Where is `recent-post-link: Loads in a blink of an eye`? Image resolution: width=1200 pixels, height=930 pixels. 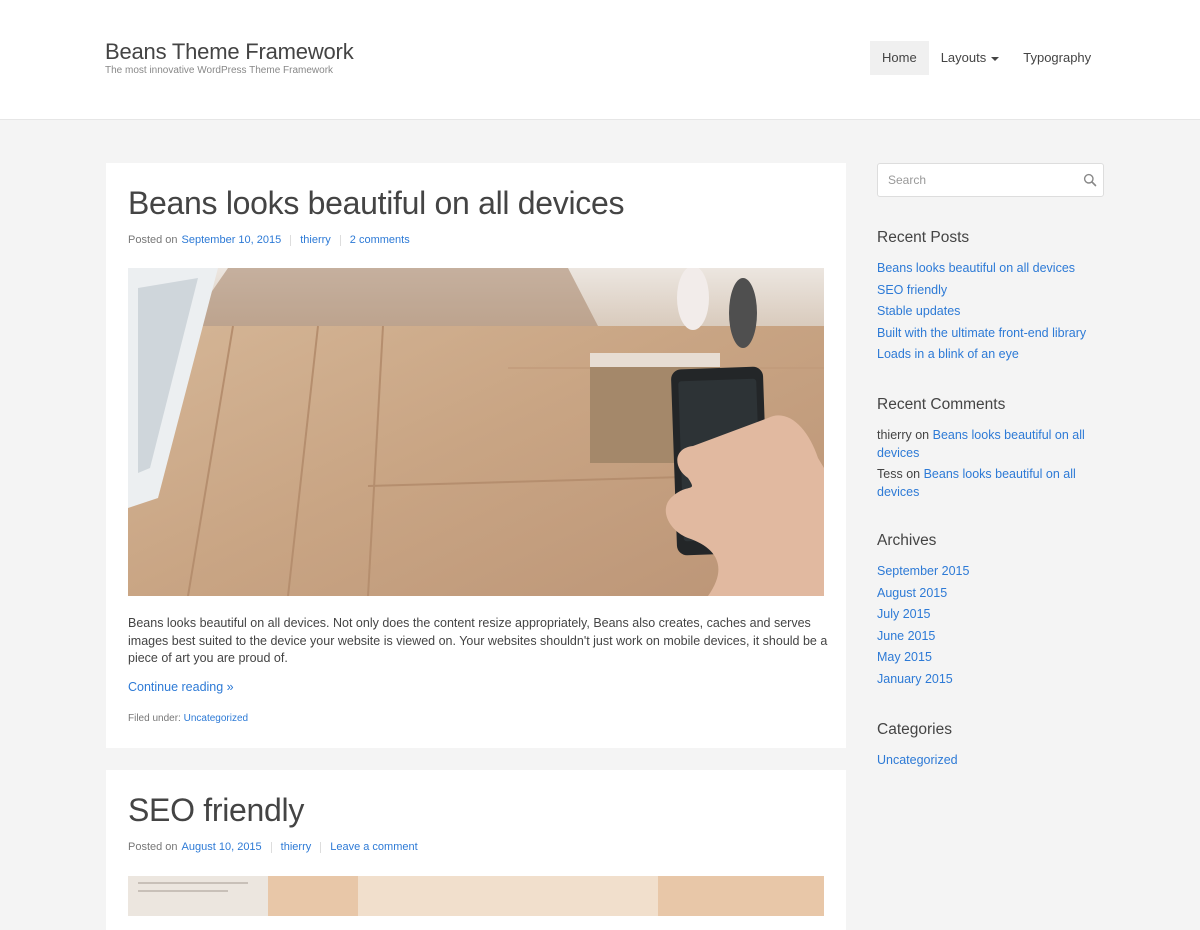
recent-post-link: Loads in a blink of an eye is located at coordinates (948, 354).